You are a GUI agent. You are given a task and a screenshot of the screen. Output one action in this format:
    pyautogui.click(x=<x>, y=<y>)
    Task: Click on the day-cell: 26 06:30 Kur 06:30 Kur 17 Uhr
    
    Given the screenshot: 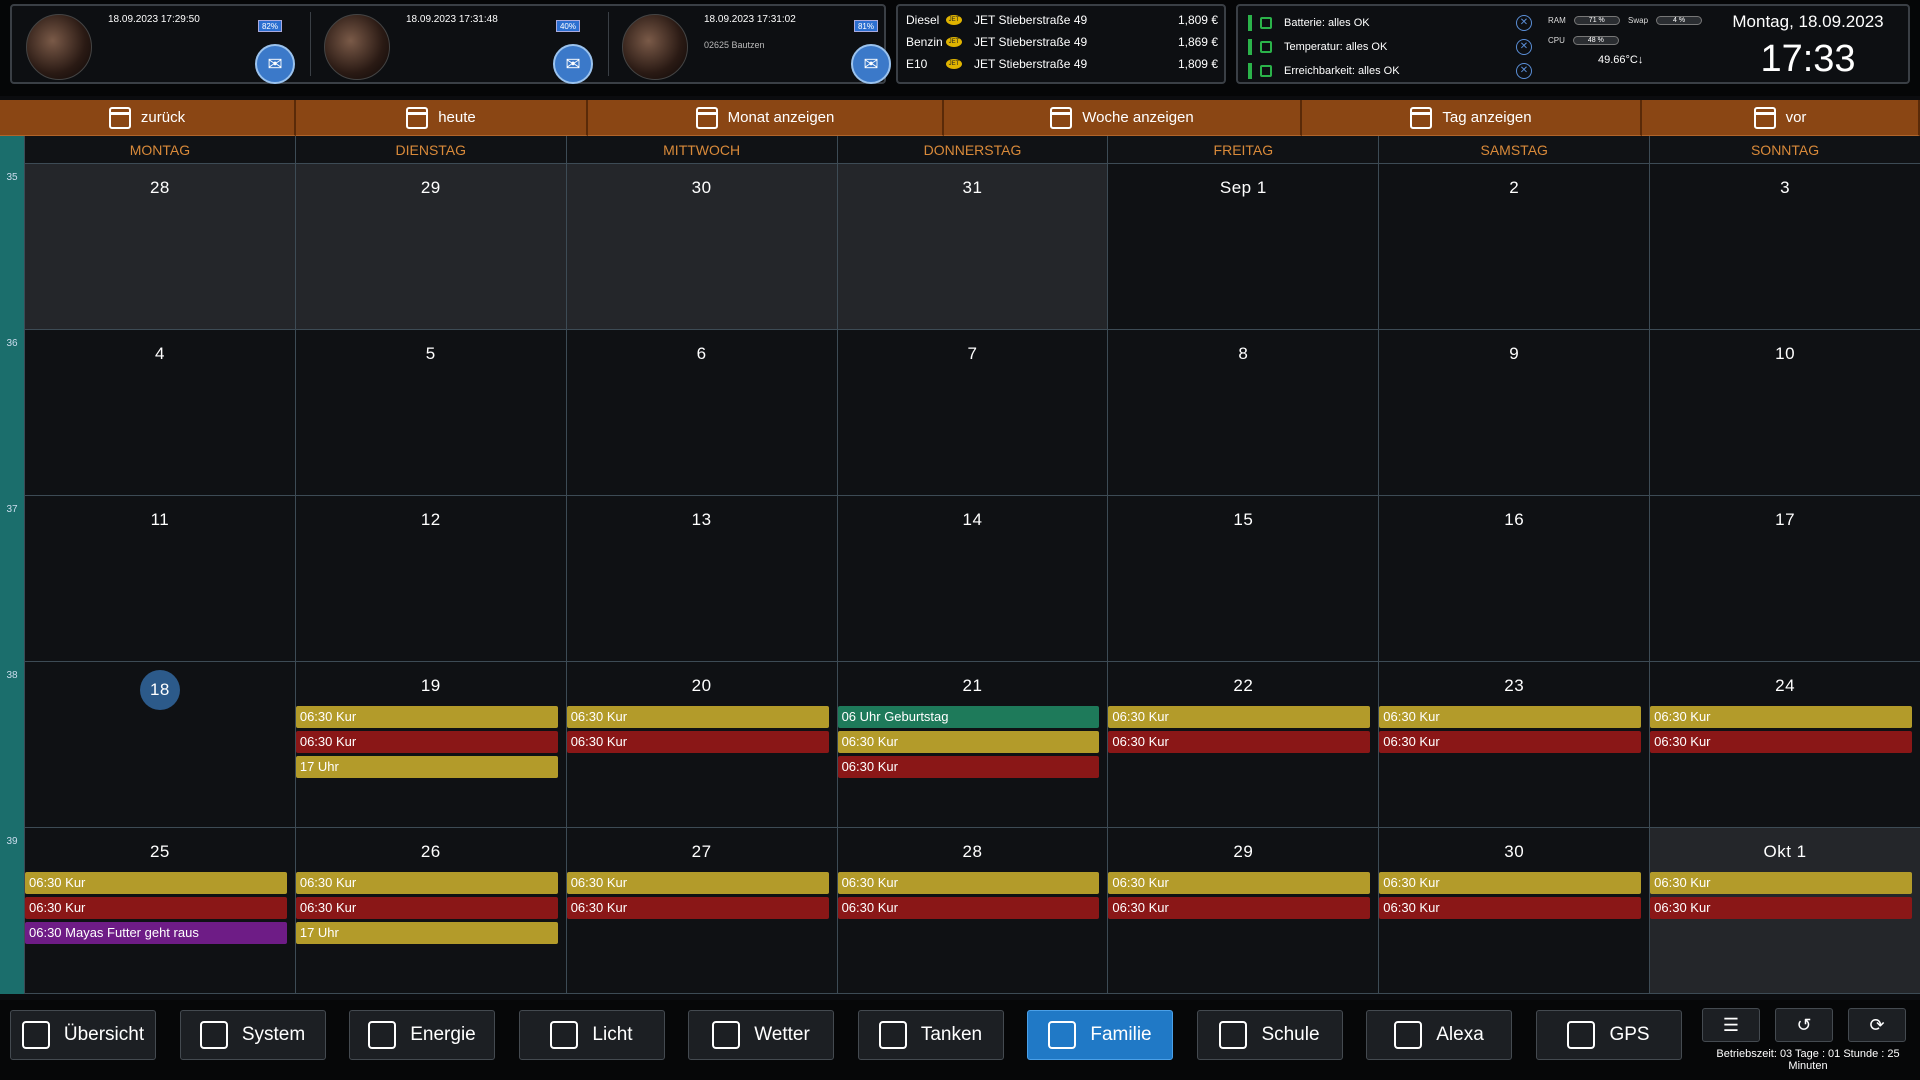 What is the action you would take?
    pyautogui.click(x=430, y=911)
    